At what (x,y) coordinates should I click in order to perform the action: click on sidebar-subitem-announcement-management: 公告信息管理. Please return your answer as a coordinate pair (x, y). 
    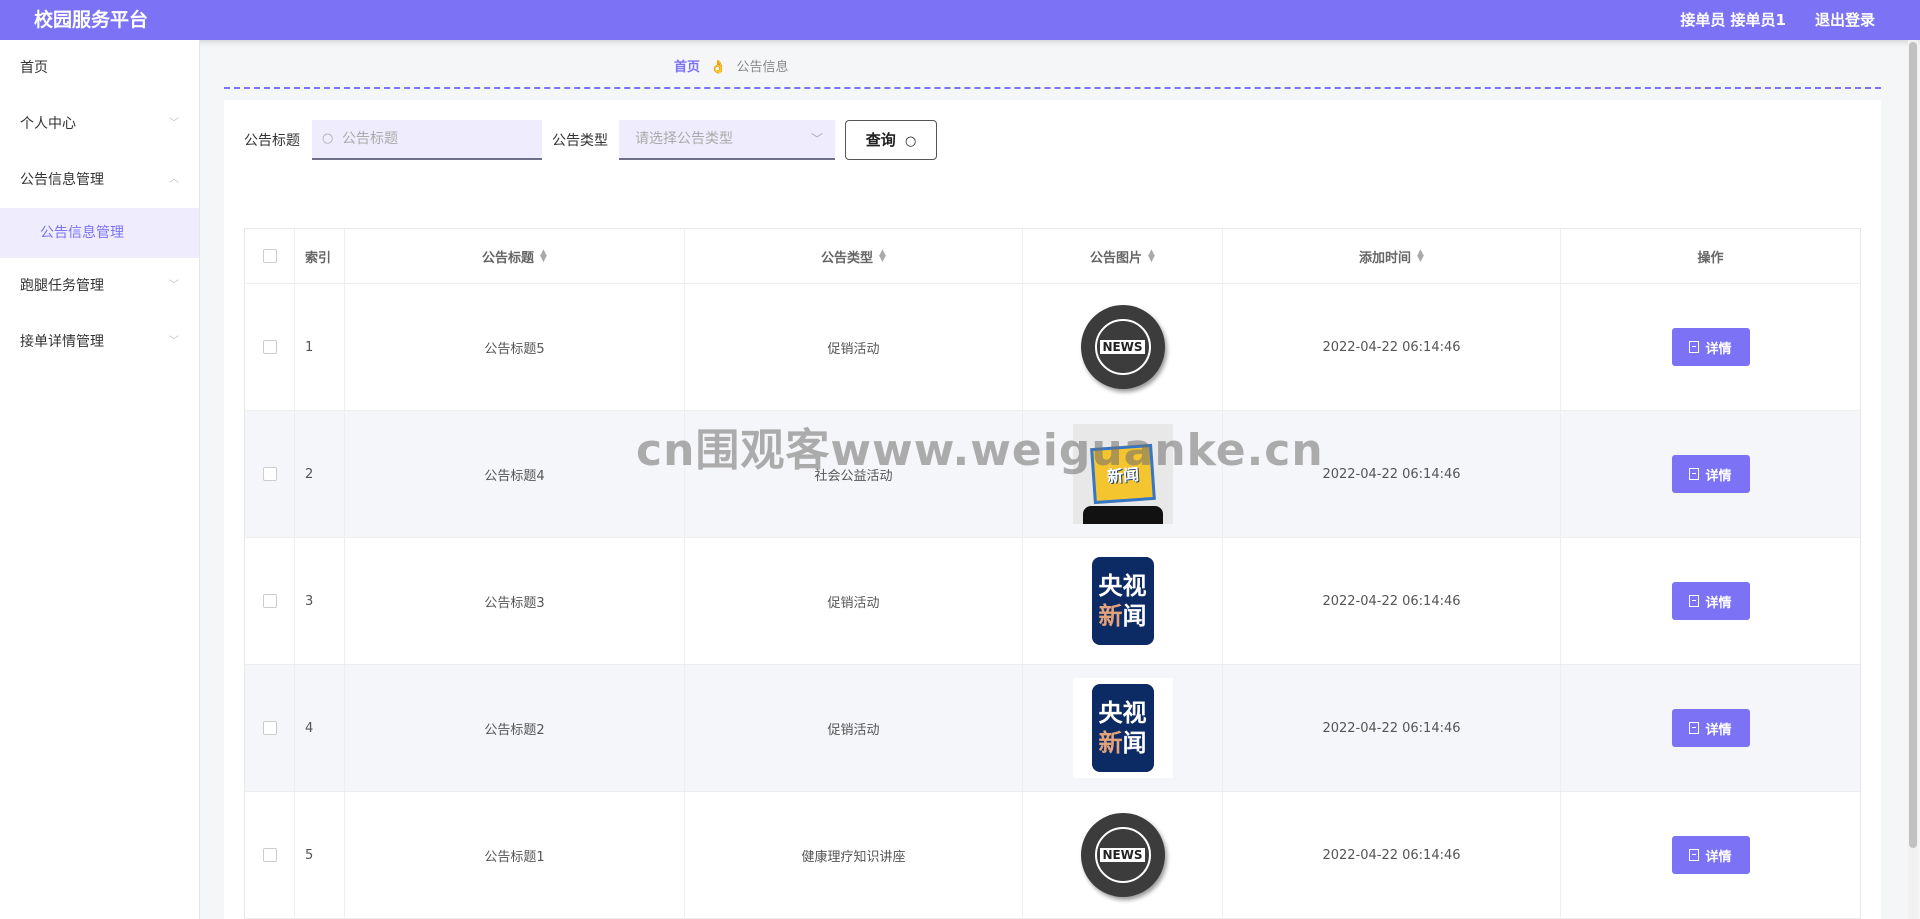
    Looking at the image, I should click on (99, 233).